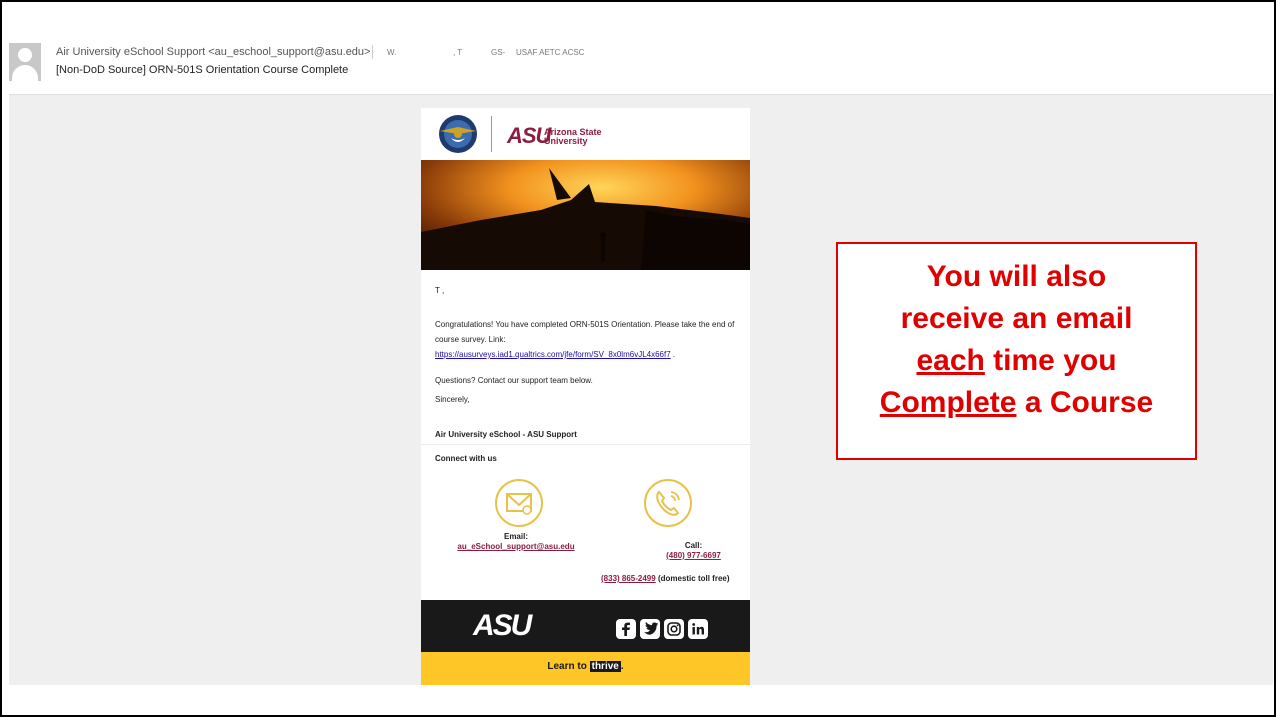 The image size is (1276, 717). Describe the element at coordinates (650, 629) in the screenshot. I see `twitter-icon` at that location.